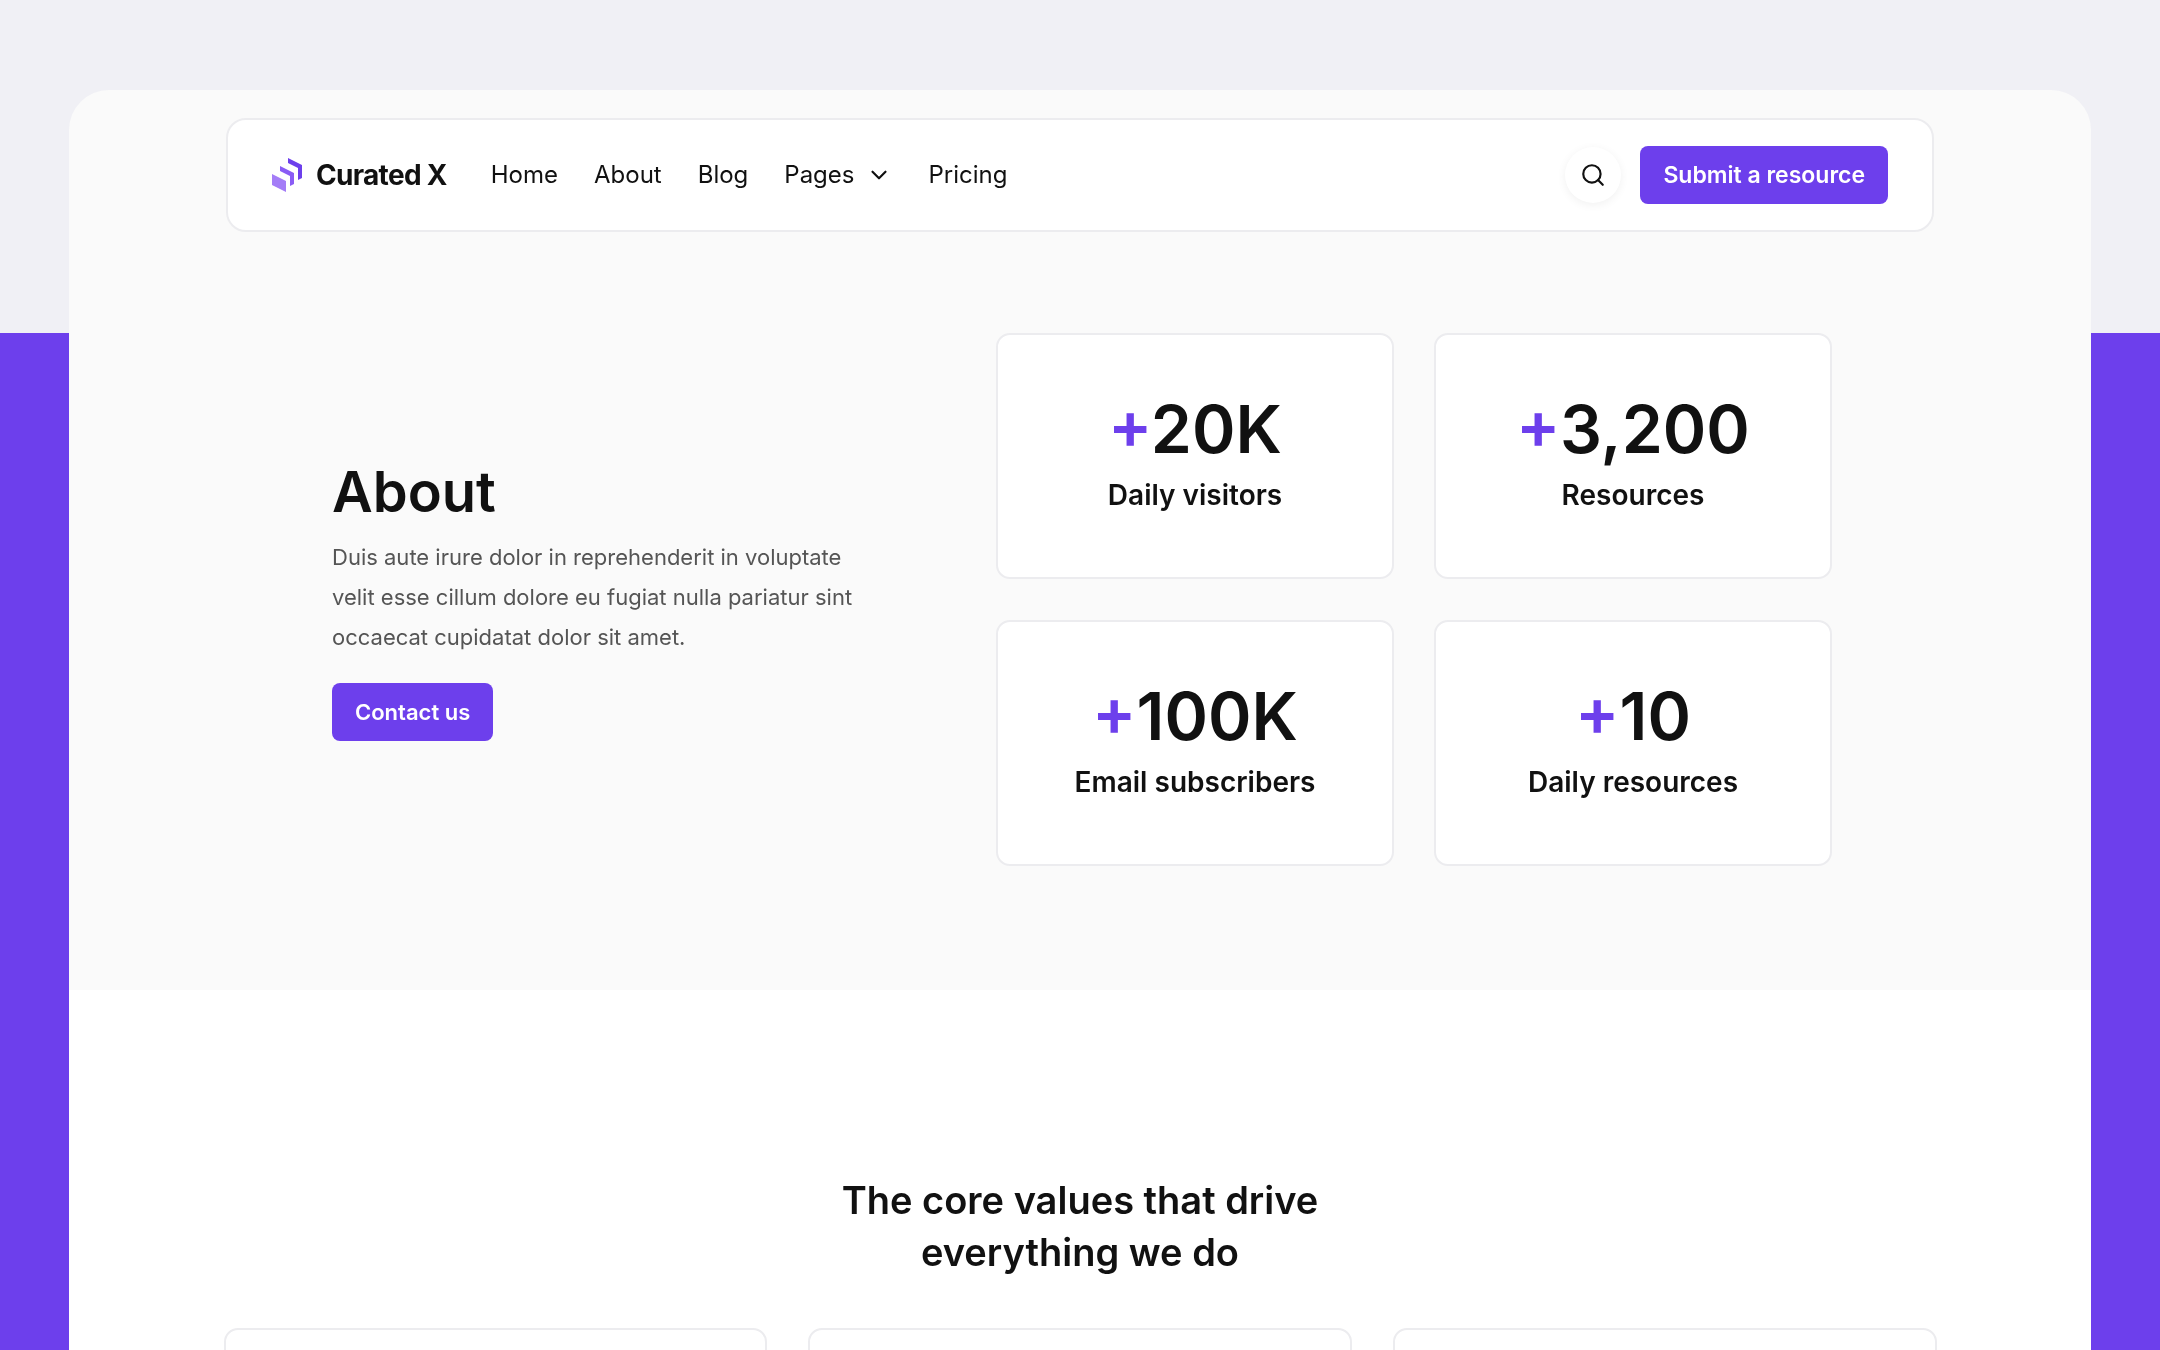 Image resolution: width=2160 pixels, height=1350 pixels. What do you see at coordinates (524, 175) in the screenshot?
I see `nav-link: Home` at bounding box center [524, 175].